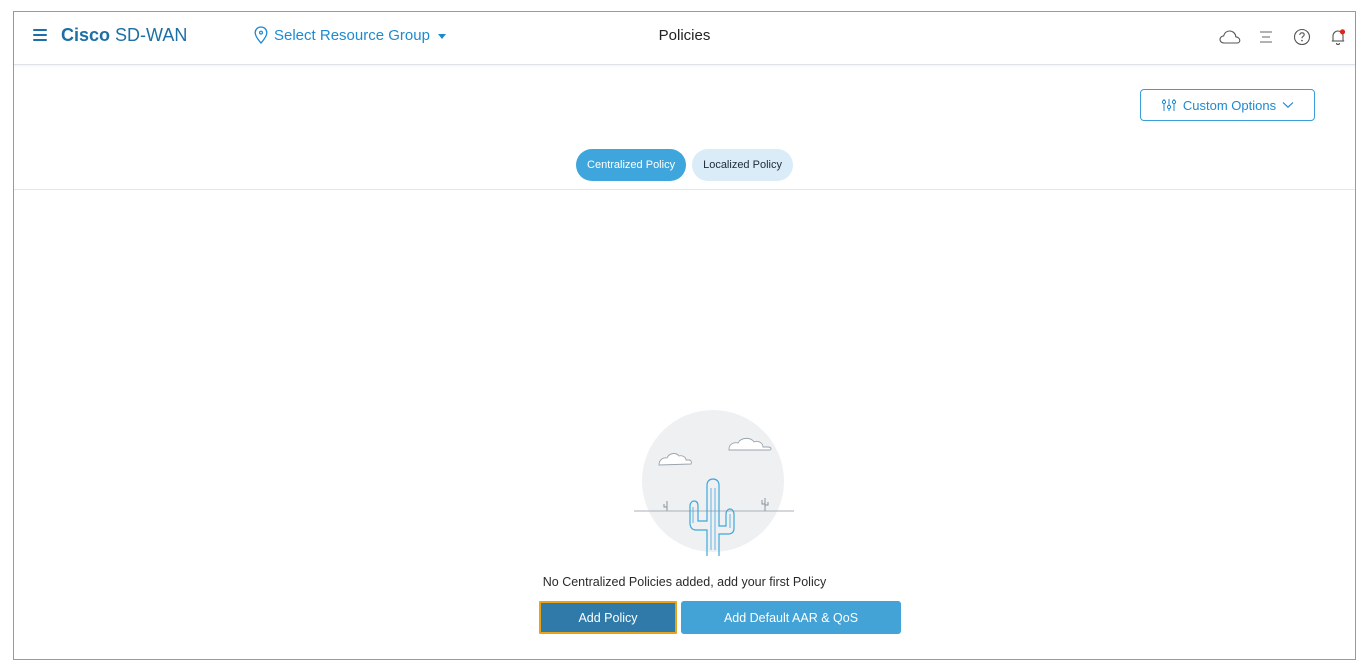 The width and height of the screenshot is (1369, 672). Describe the element at coordinates (1288, 105) in the screenshot. I see `chevron-down-icon` at that location.